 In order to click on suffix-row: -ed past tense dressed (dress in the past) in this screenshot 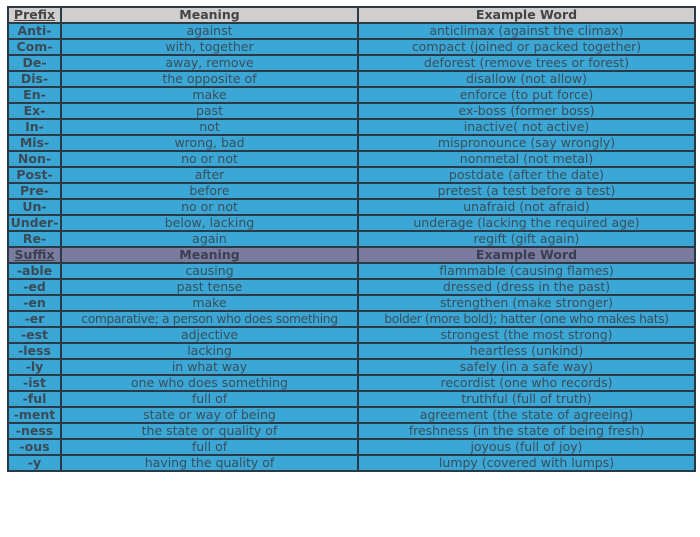, I will do `click(351, 287)`.